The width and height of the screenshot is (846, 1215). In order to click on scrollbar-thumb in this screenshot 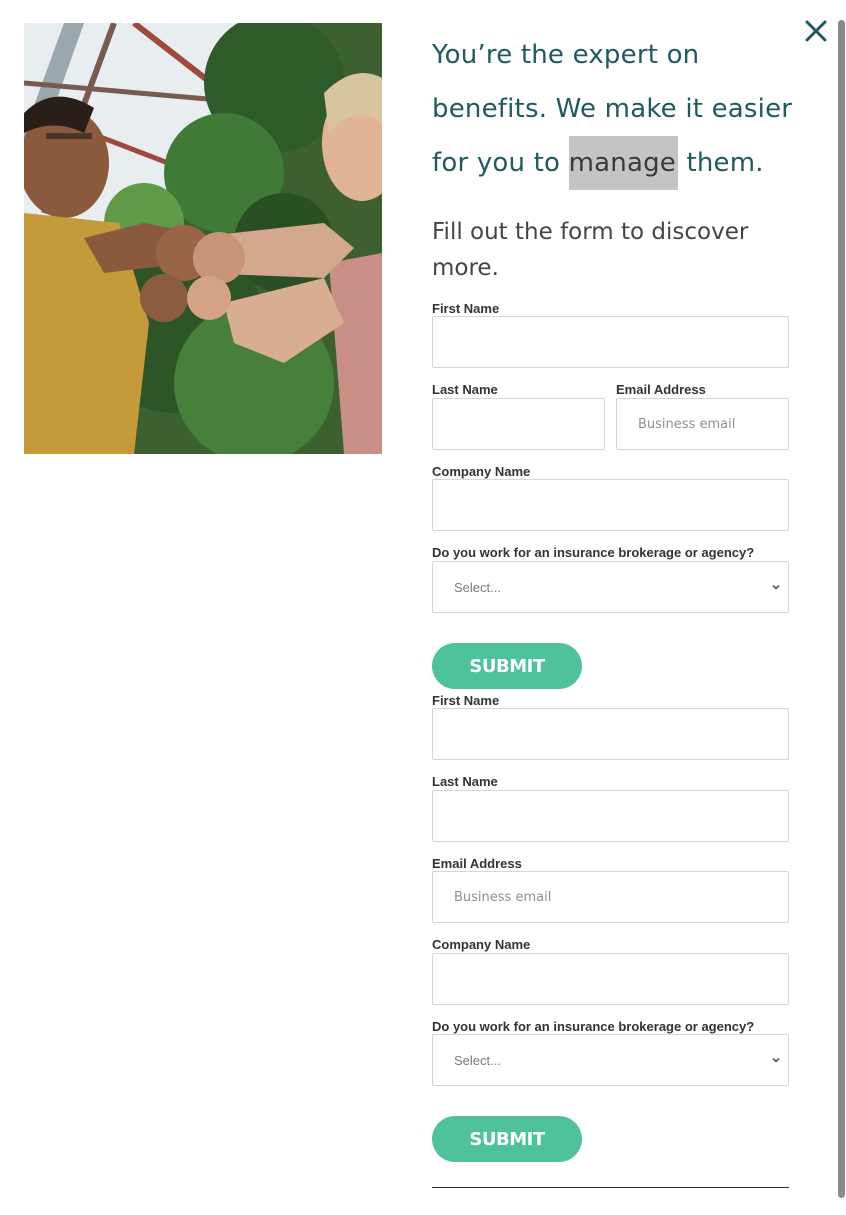, I will do `click(841, 609)`.